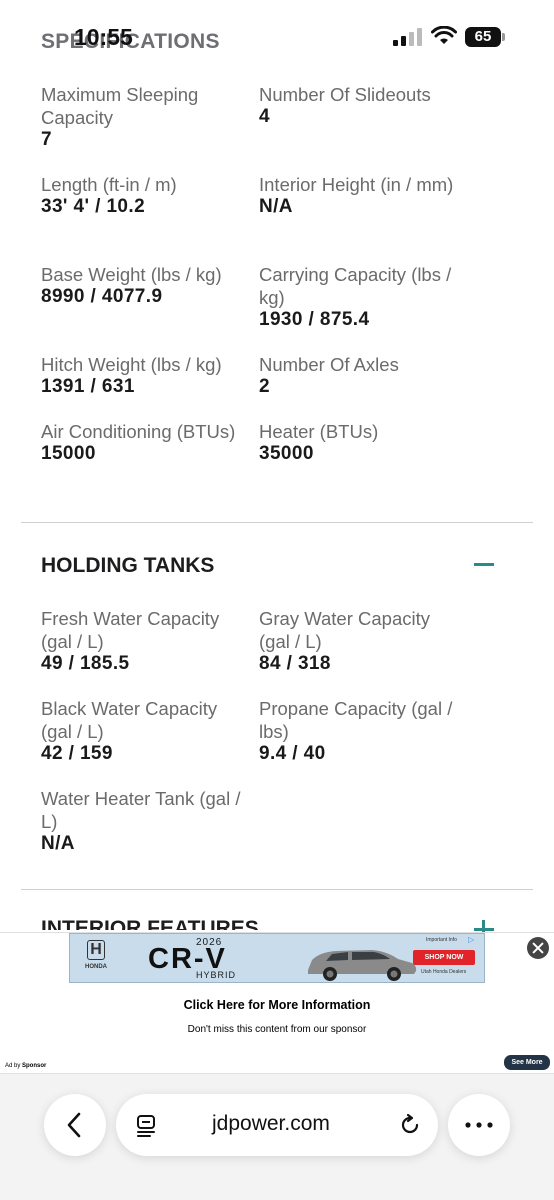  I want to click on spec-item: Propane Capacity (gal / lbs) 9.4 / 40, so click(359, 730).